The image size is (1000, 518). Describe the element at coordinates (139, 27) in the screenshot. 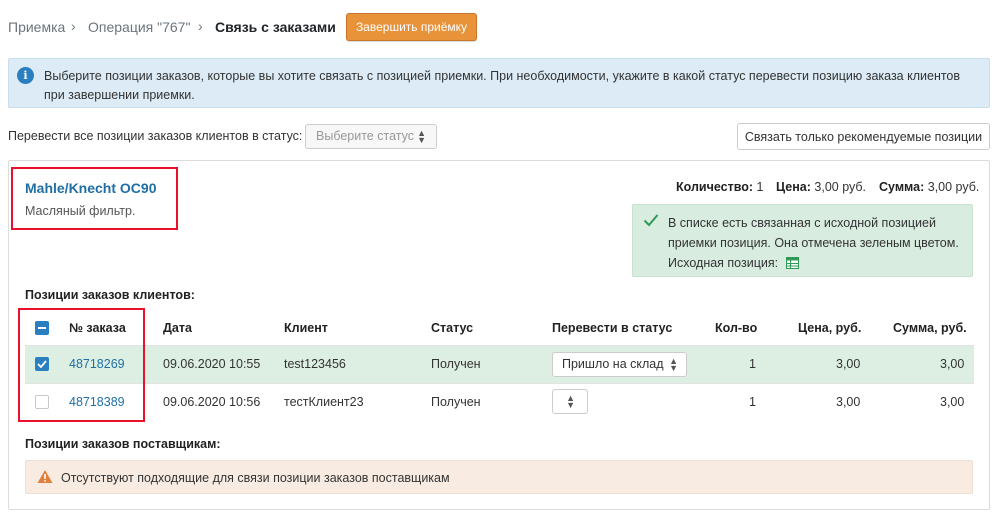

I see `breadcrumb-item-operation: Операция "767"` at that location.